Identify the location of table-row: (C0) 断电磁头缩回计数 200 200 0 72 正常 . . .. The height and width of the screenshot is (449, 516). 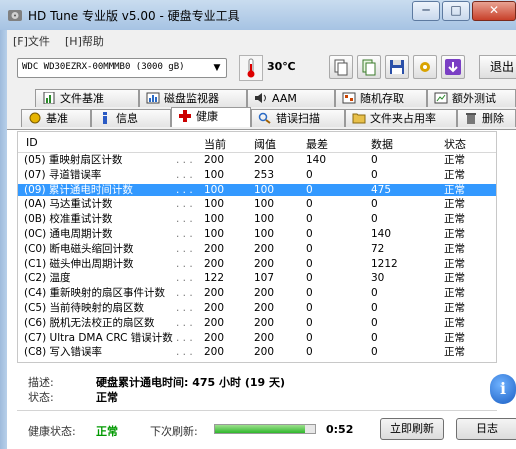
(257, 249).